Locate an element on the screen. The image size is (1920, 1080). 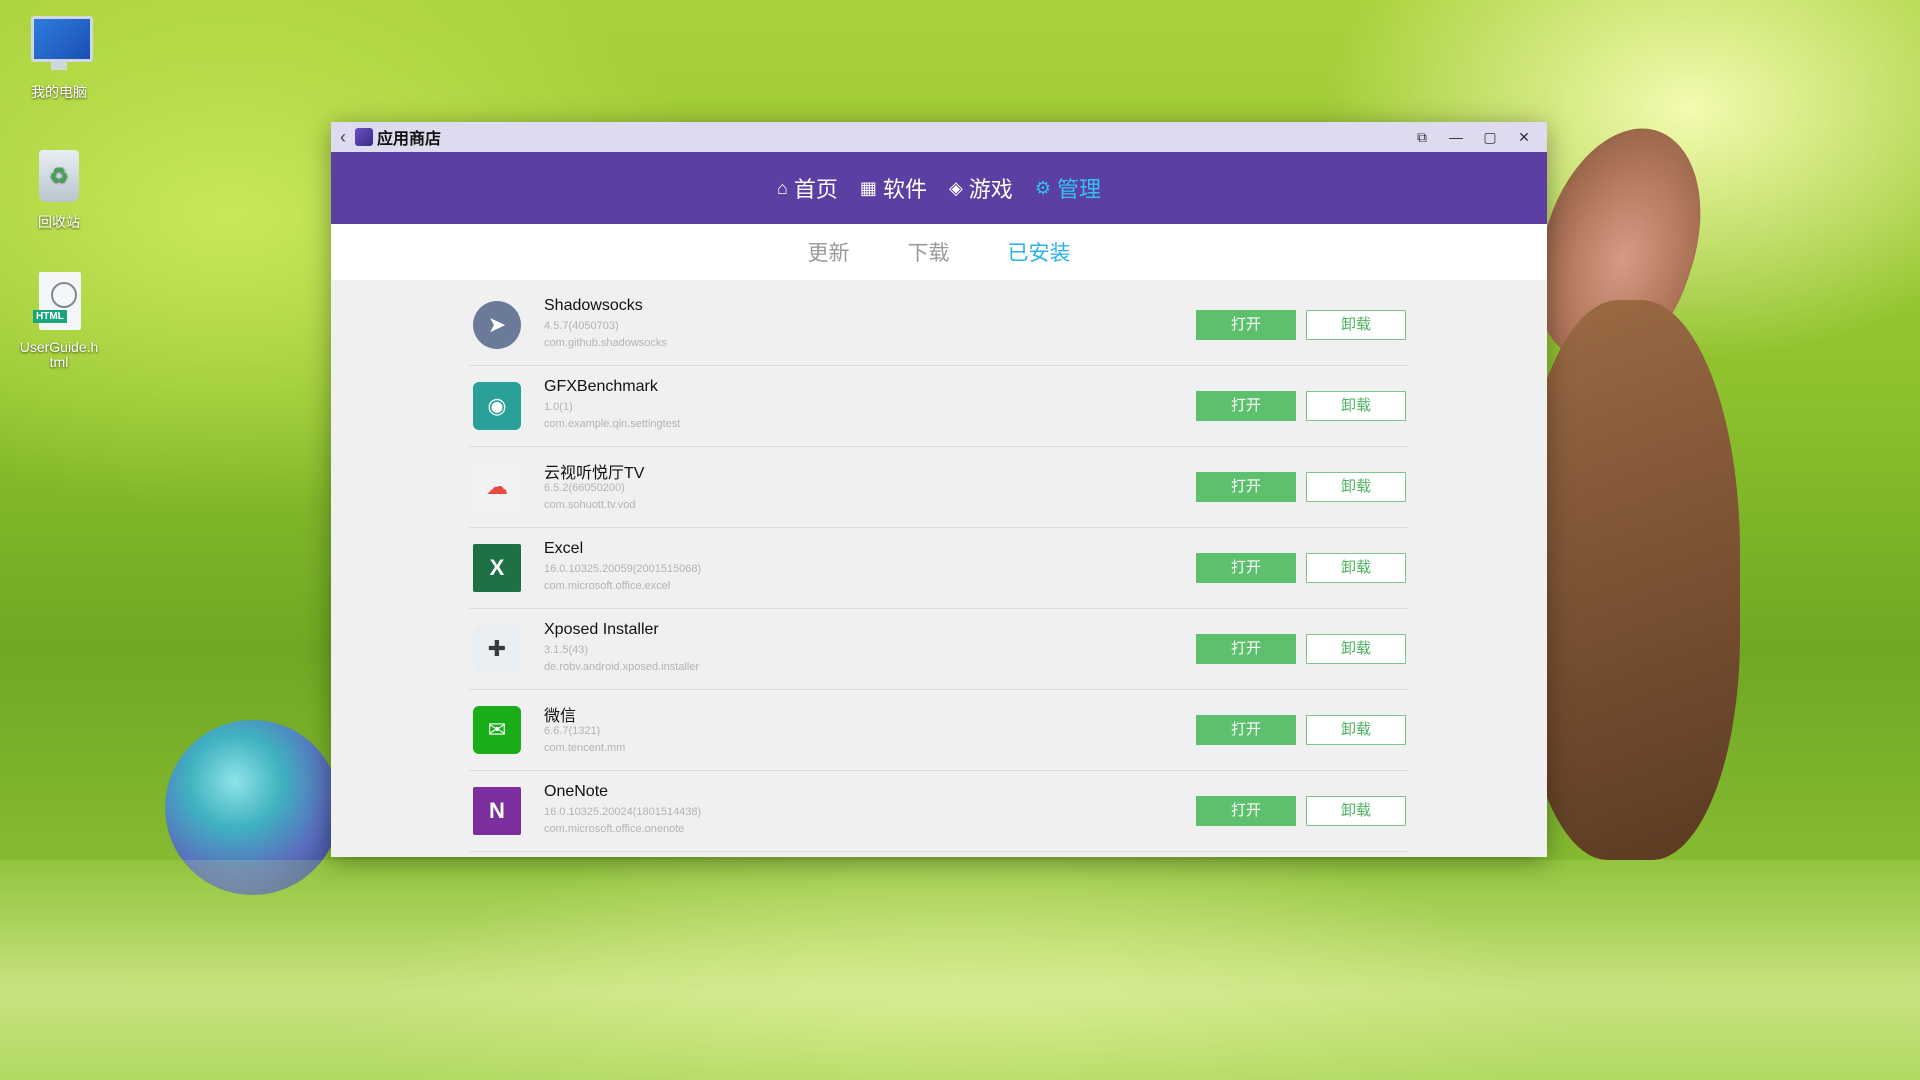
minimize-button: — is located at coordinates (1456, 137).